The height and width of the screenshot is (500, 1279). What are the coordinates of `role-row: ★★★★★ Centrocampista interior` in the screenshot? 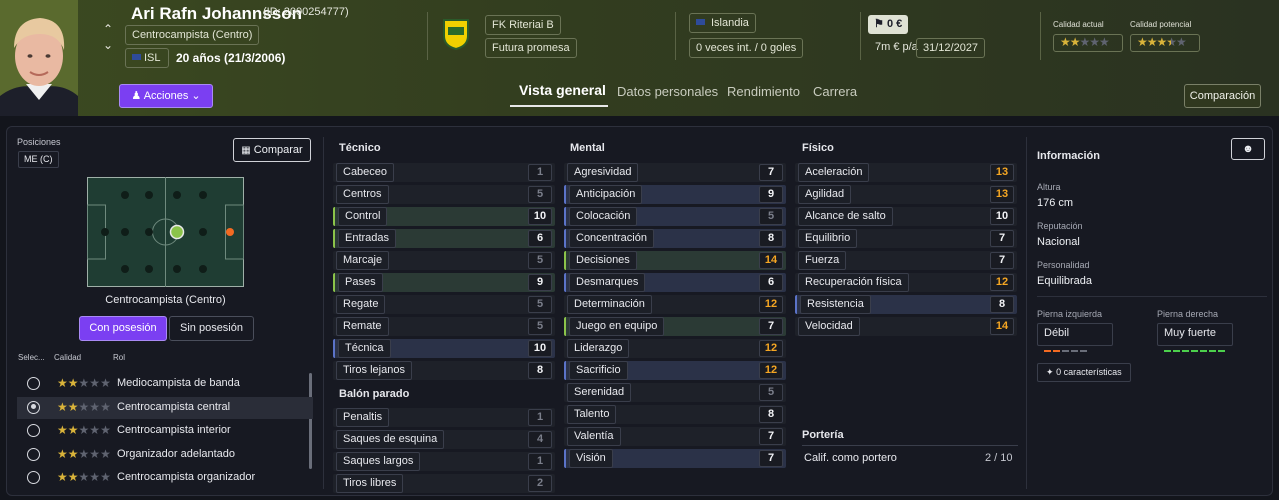 It's located at (165, 431).